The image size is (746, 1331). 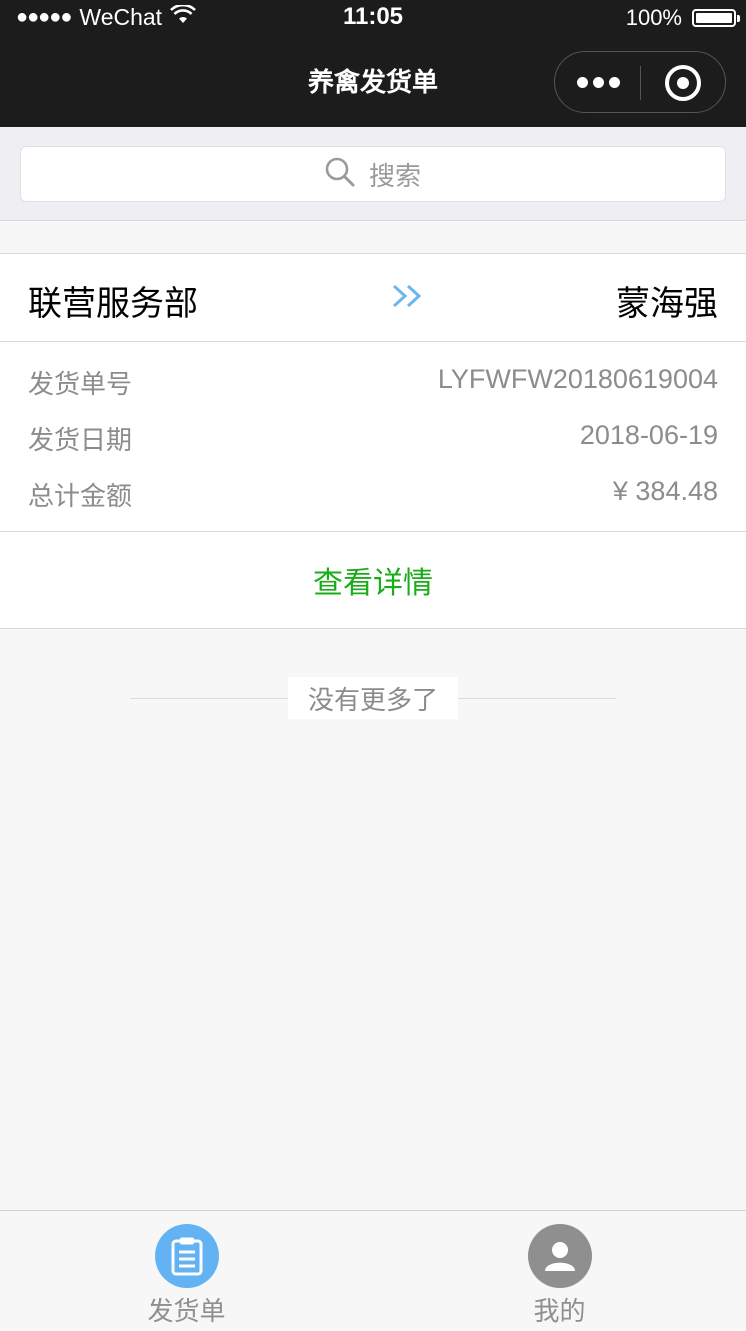 I want to click on order-date-row: 发货日期 2018-06-19, so click(x=373, y=440).